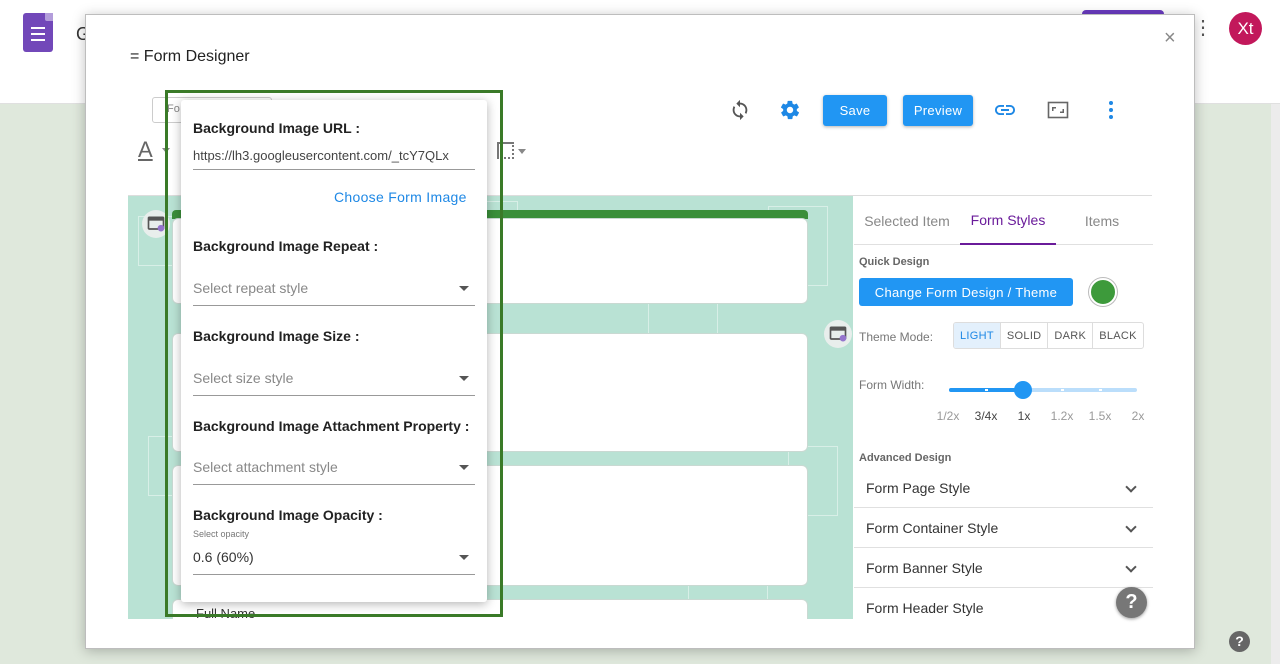  Describe the element at coordinates (1008, 220) in the screenshot. I see `tab-form-styles: Form Styles` at that location.